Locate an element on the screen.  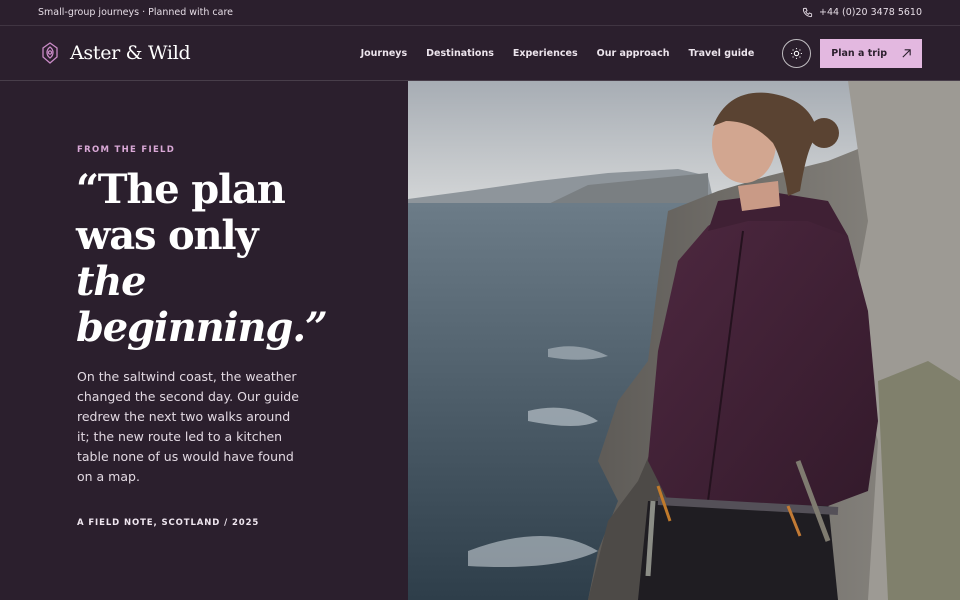
phone-icon is located at coordinates (807, 12).